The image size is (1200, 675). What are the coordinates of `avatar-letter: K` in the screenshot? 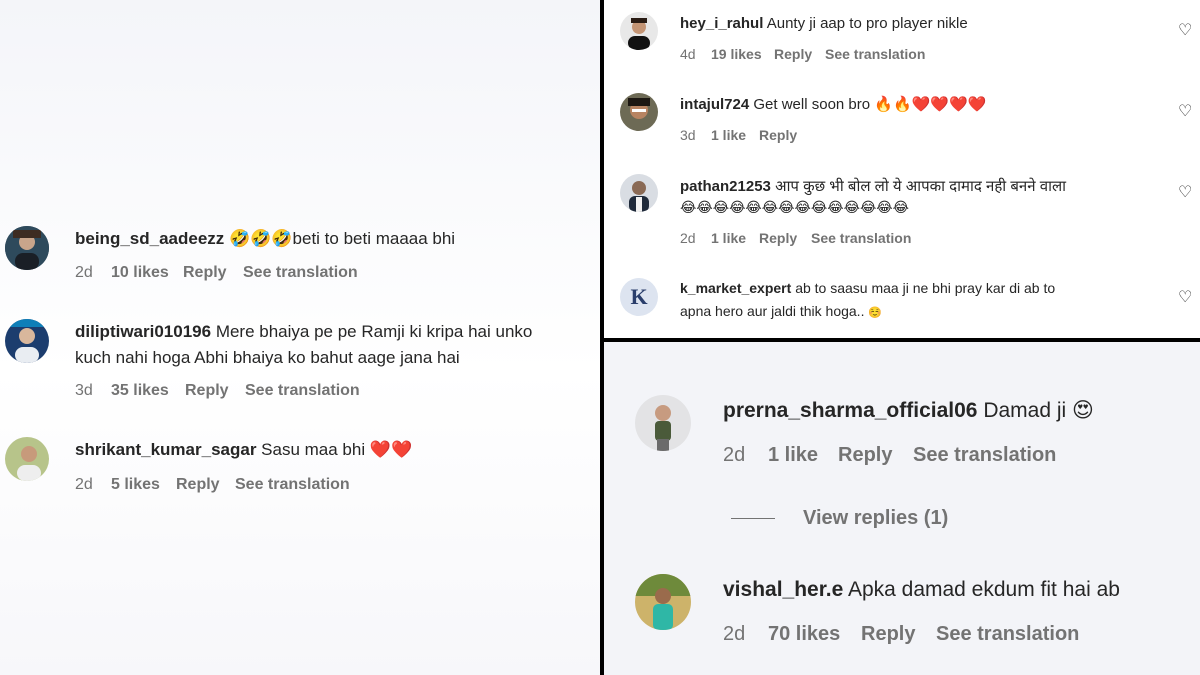 It's located at (639, 296).